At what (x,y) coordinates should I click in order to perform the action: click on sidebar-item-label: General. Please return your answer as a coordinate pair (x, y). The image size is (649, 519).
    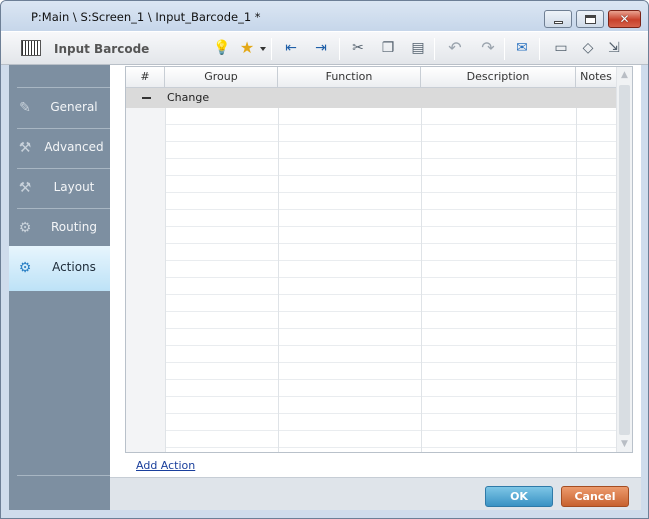
    Looking at the image, I should click on (74, 107).